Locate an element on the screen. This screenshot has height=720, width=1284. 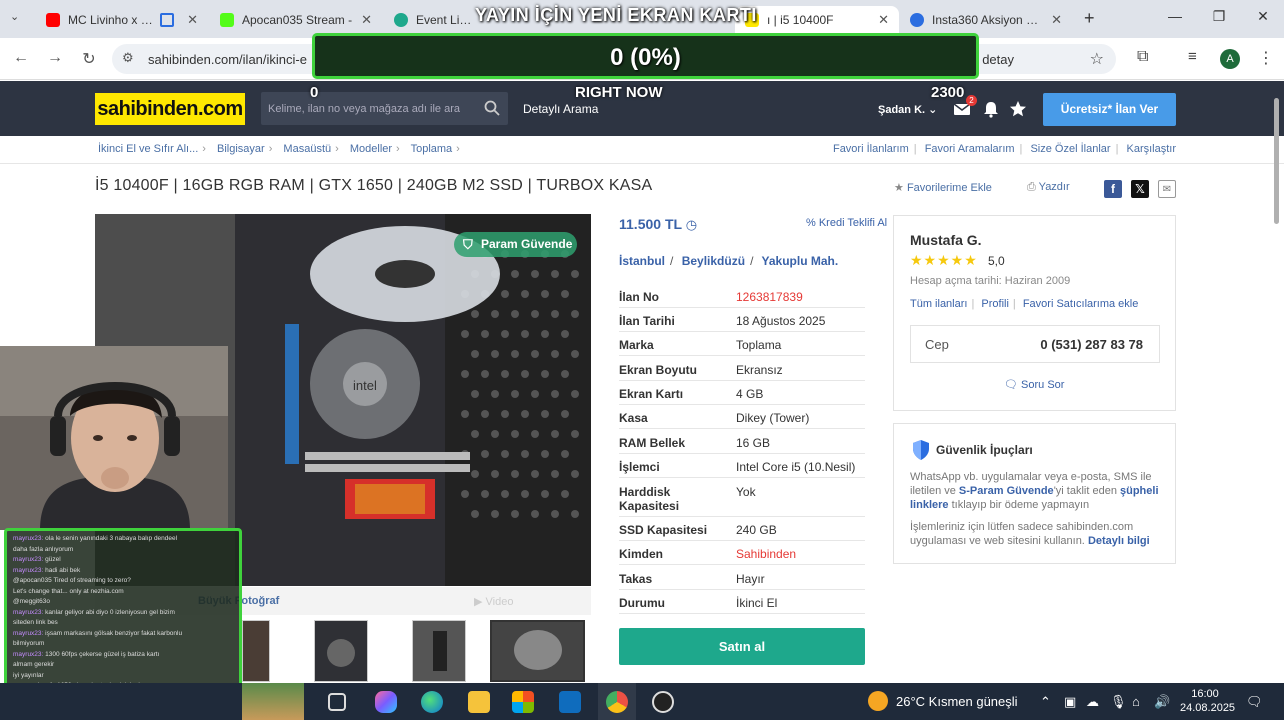
detailed-search-link: Detaylı Arama is located at coordinates (560, 109).